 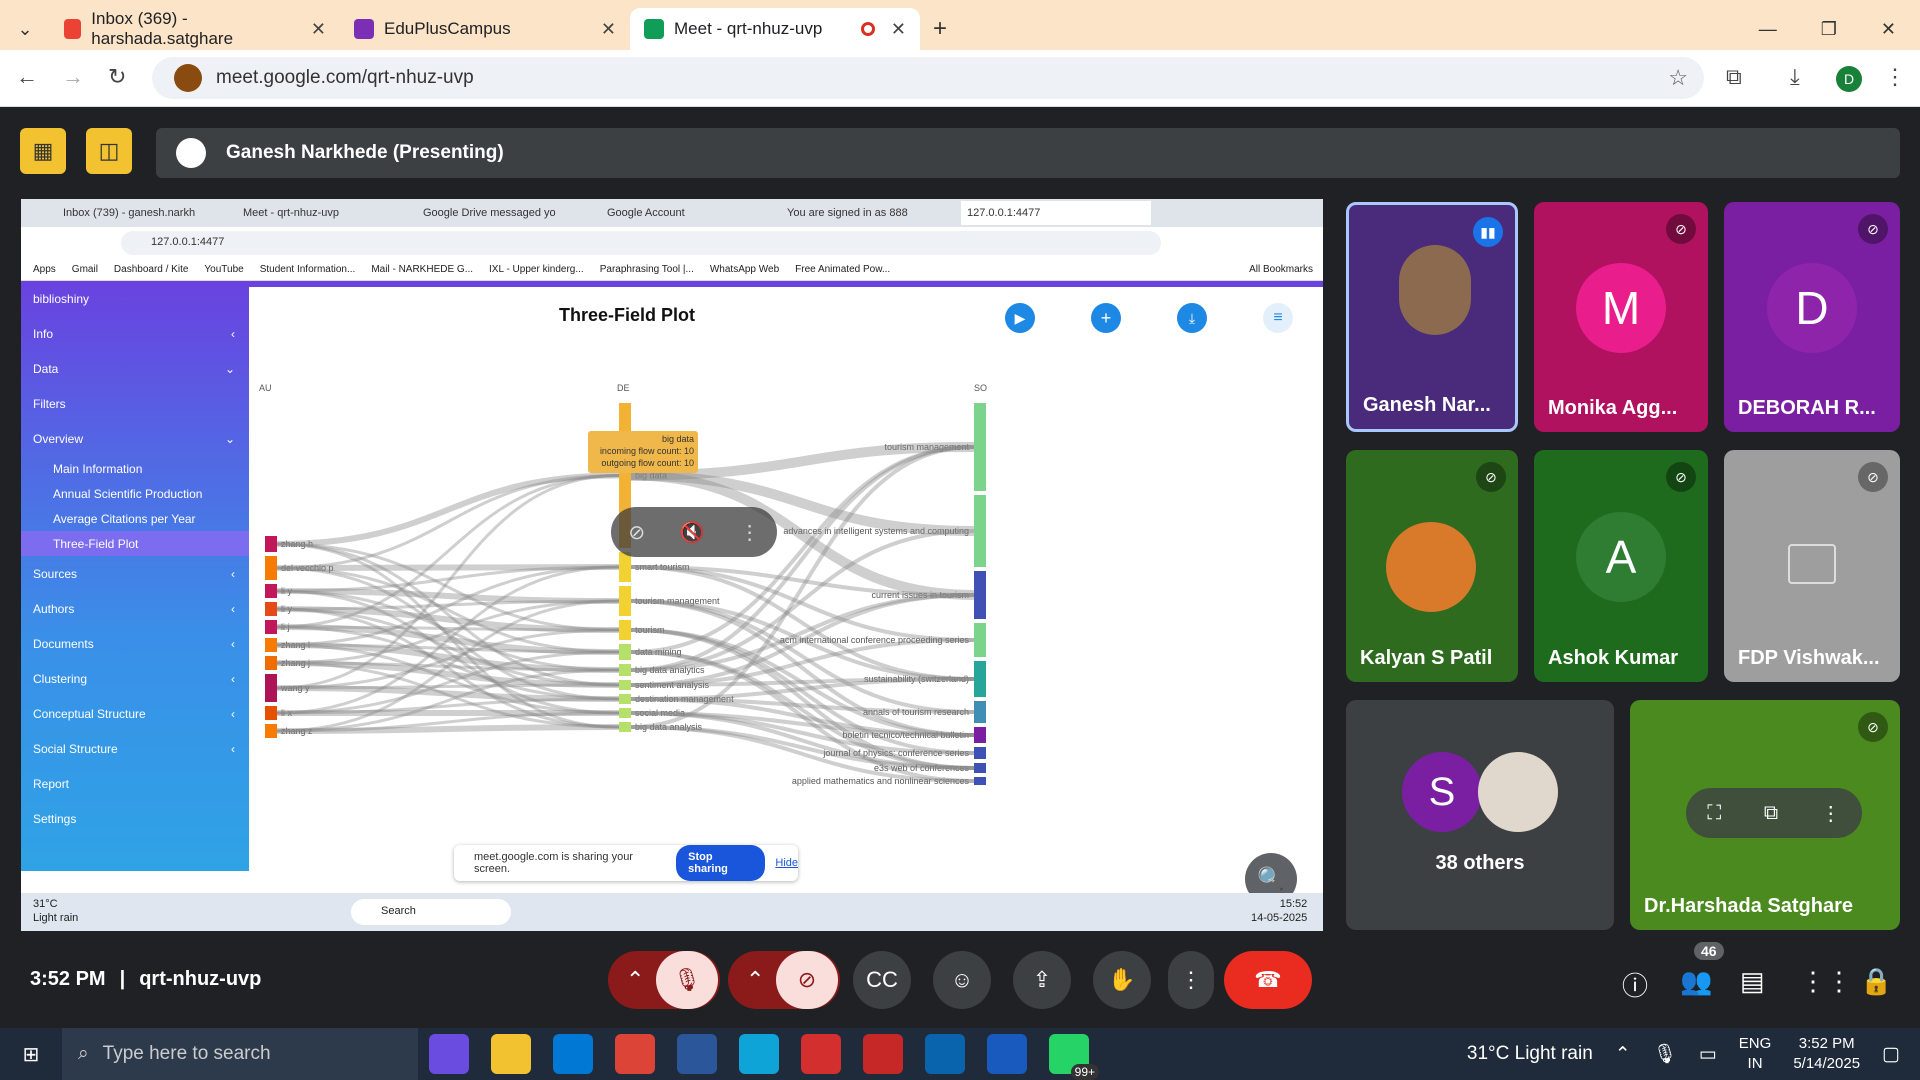 What do you see at coordinates (1665, 1054) in the screenshot?
I see `tray-mic-icon: 🎙` at bounding box center [1665, 1054].